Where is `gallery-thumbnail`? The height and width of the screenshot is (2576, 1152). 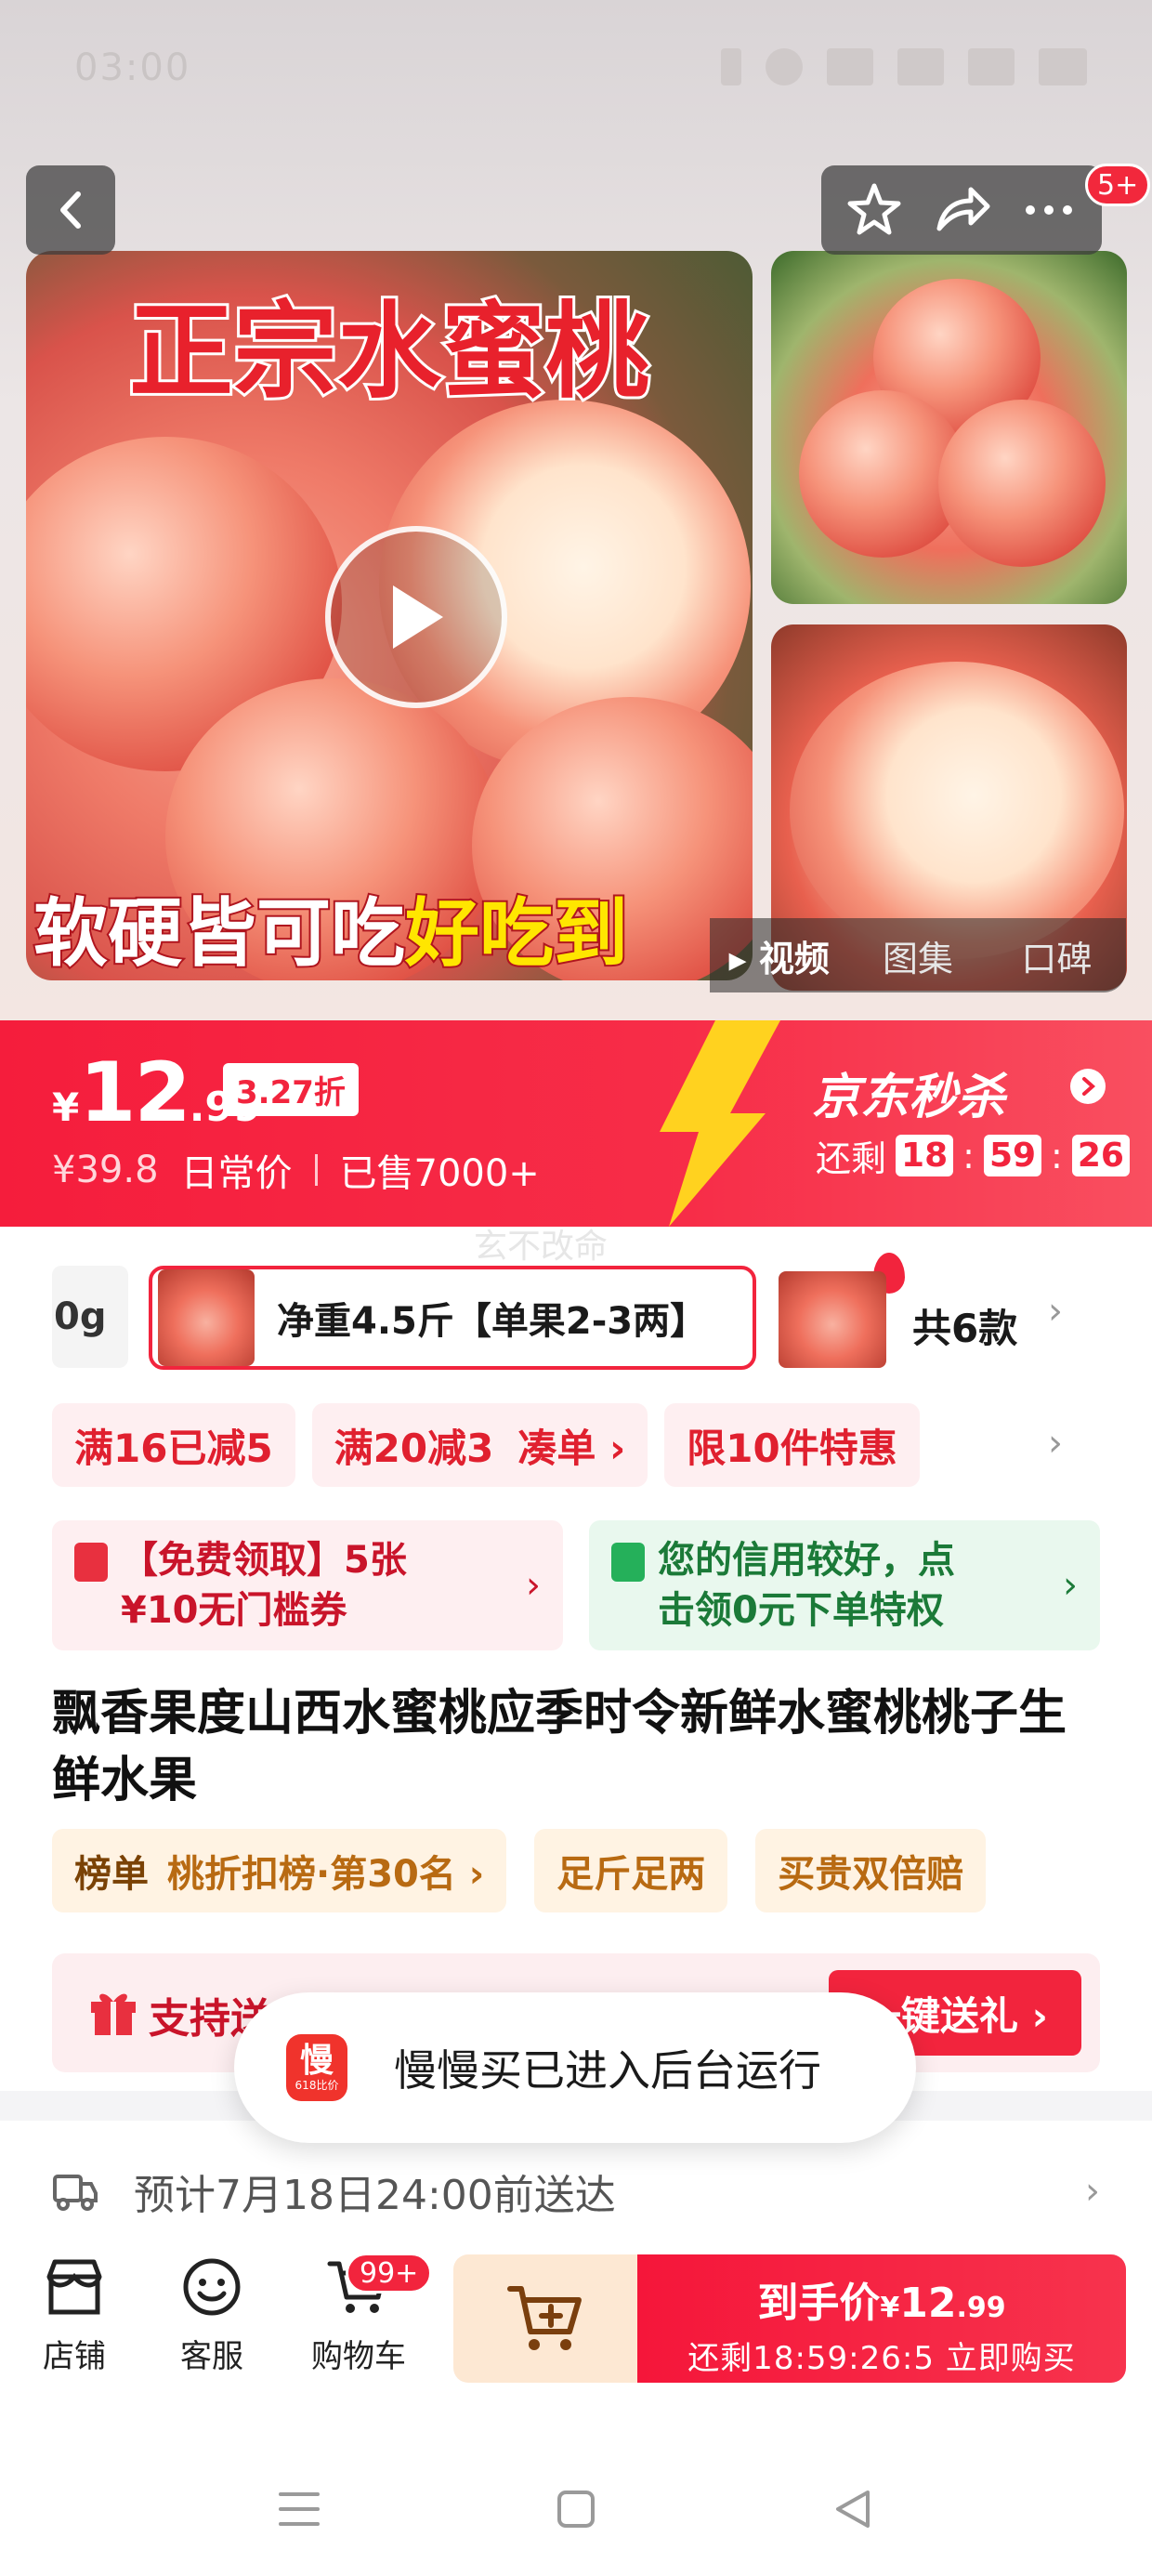
gallery-thumbnail is located at coordinates (949, 427).